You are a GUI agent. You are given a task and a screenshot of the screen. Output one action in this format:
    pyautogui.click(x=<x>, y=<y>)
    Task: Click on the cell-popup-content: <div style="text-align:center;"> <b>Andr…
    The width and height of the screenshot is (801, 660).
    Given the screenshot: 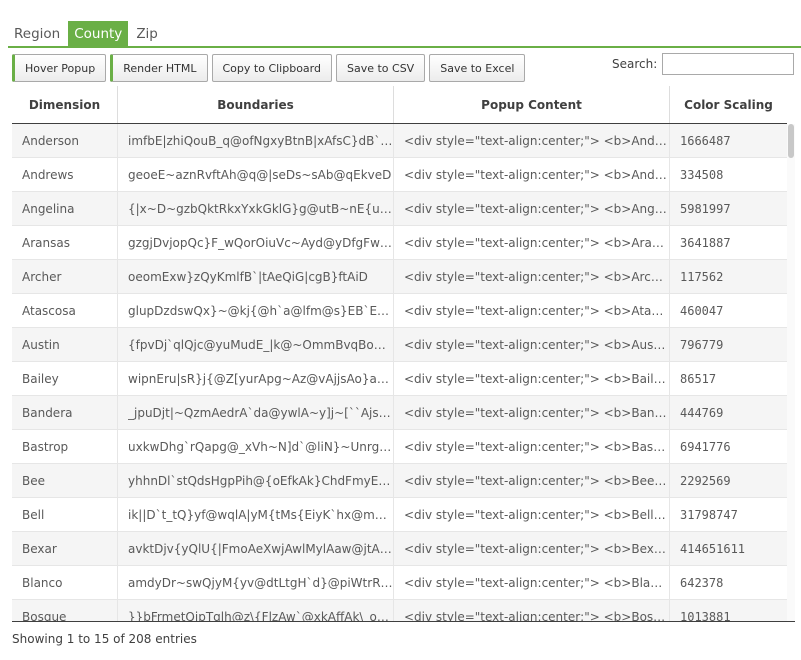 What is the action you would take?
    pyautogui.click(x=531, y=174)
    